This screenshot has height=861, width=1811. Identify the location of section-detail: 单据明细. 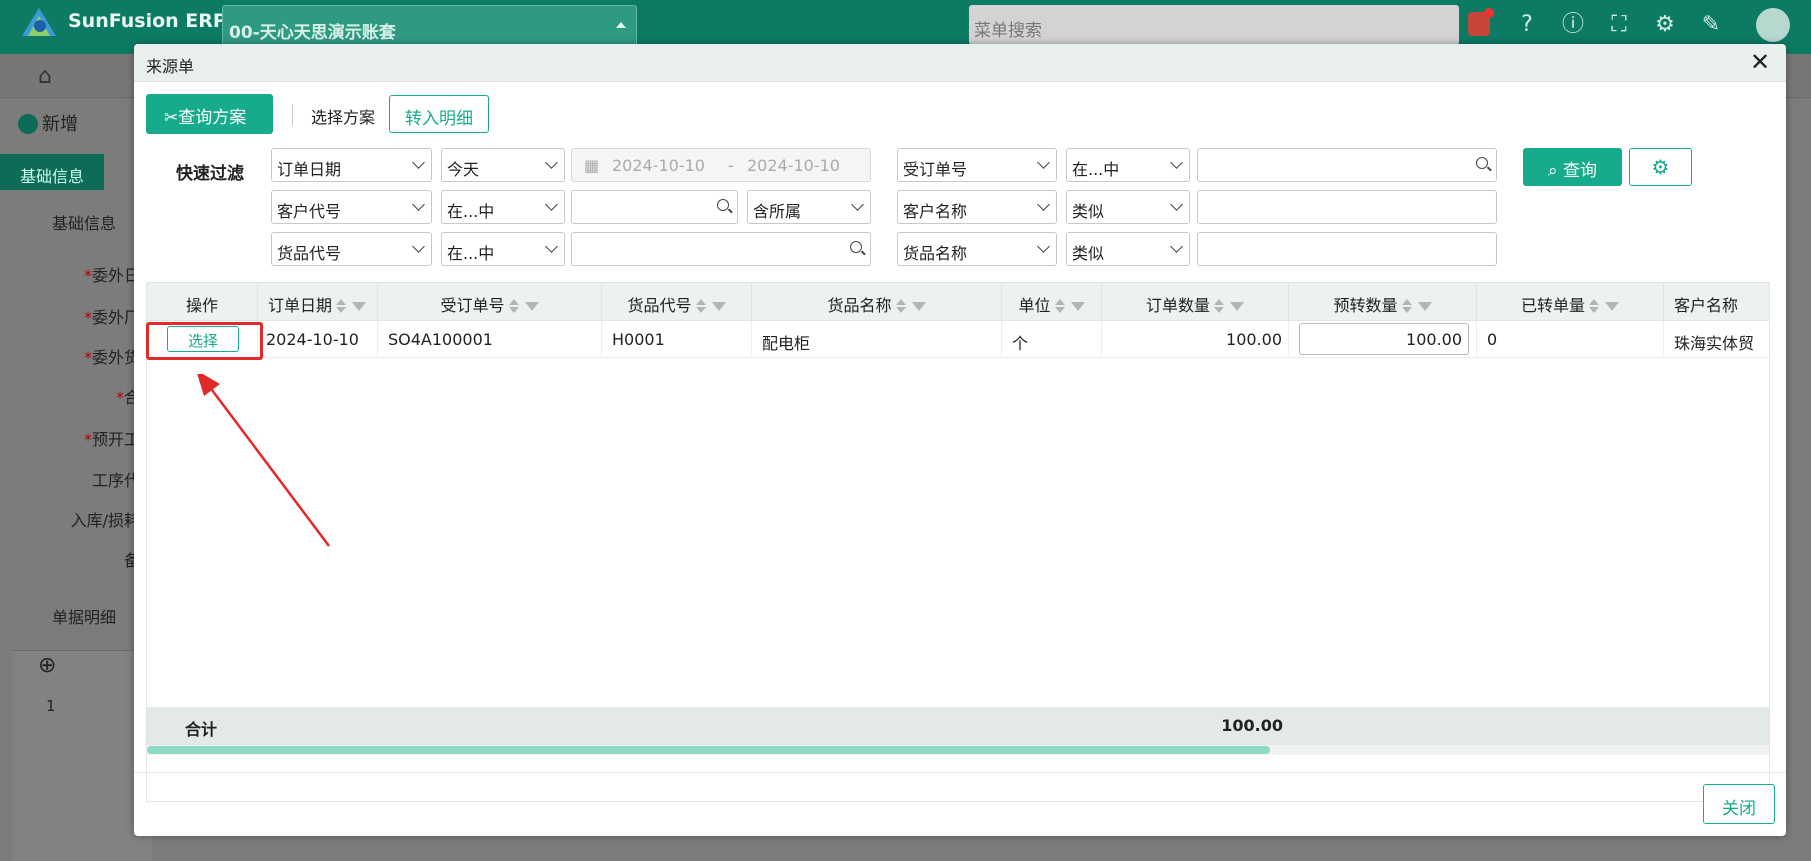
(84, 617).